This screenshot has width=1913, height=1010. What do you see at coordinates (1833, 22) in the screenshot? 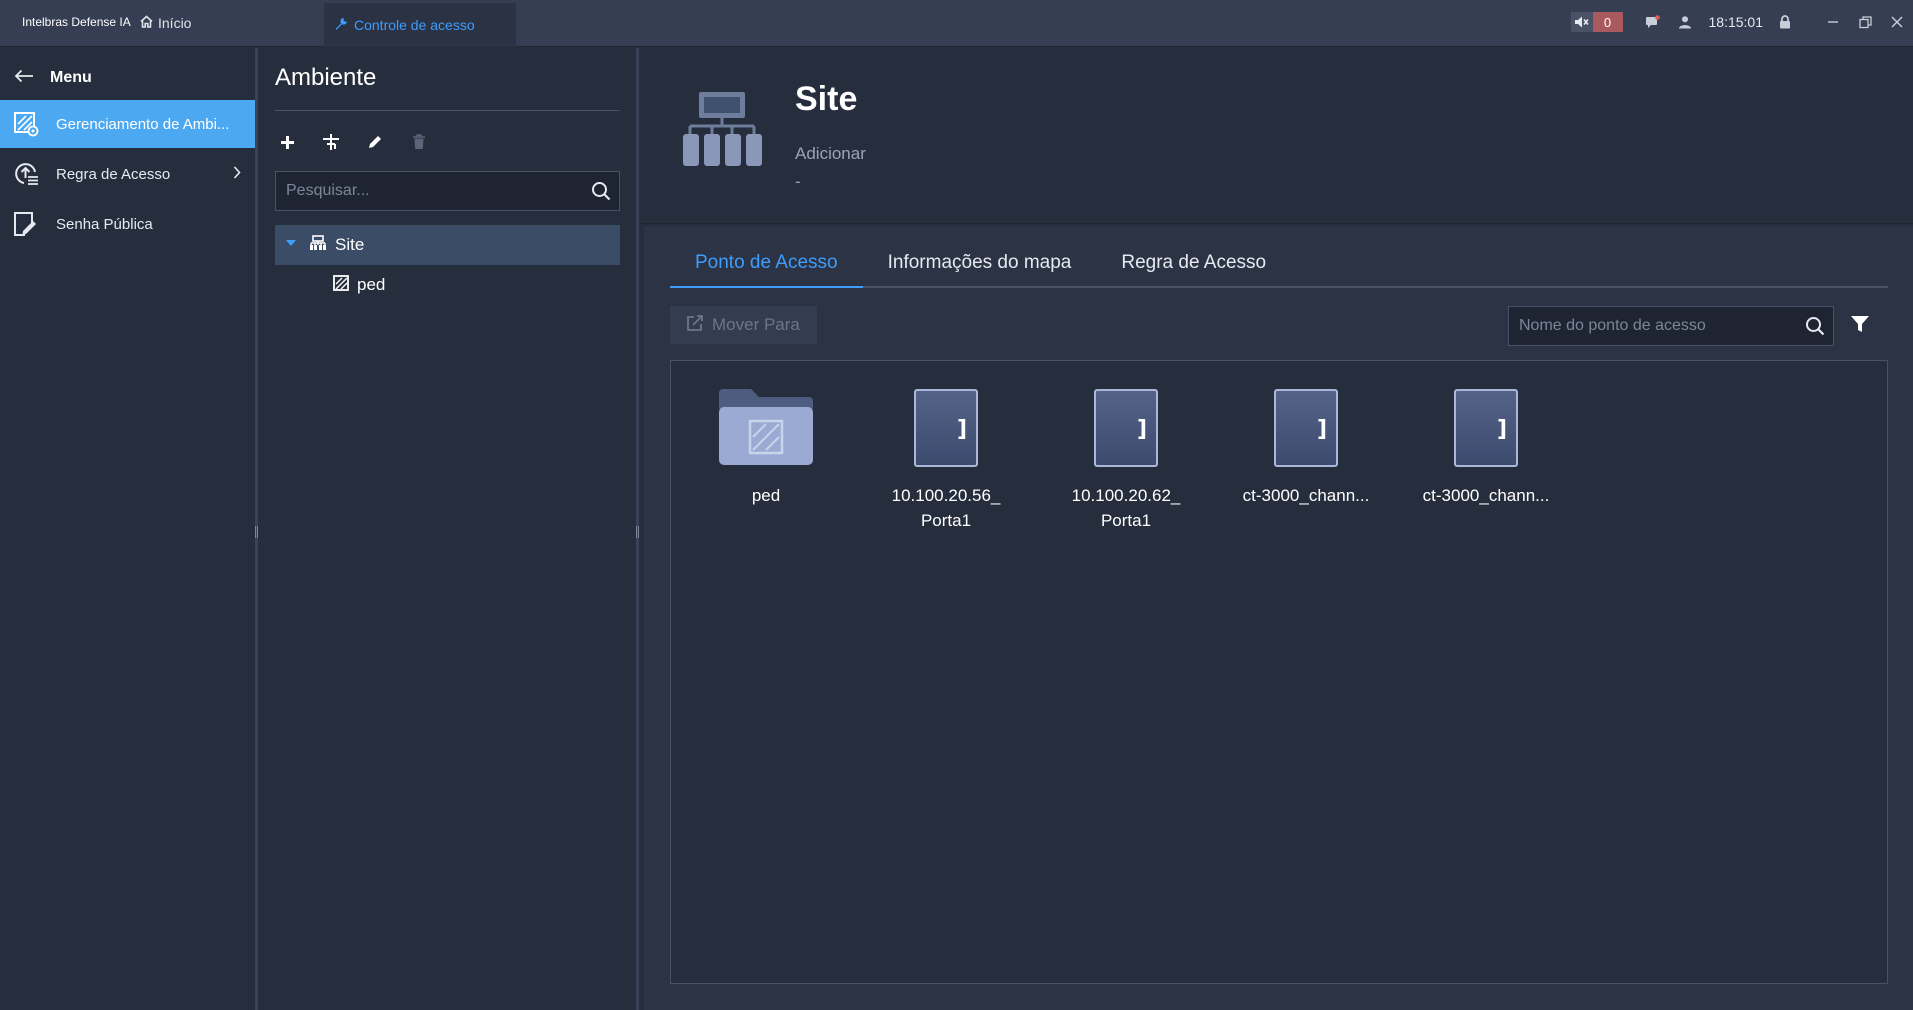
I see `minimize-button` at bounding box center [1833, 22].